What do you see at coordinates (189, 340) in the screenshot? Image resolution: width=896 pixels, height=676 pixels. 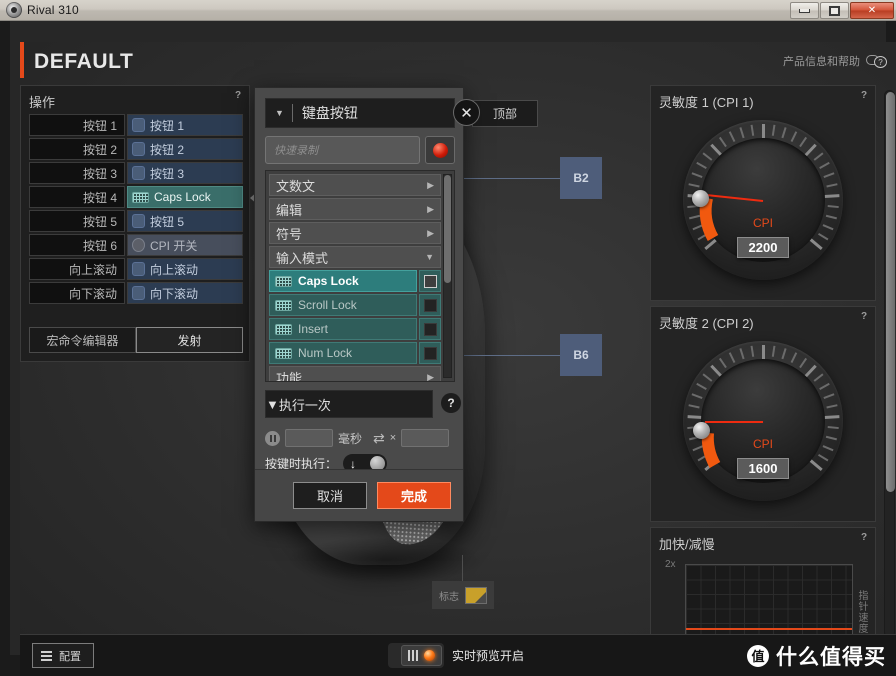 I see `fire-button: 发射` at bounding box center [189, 340].